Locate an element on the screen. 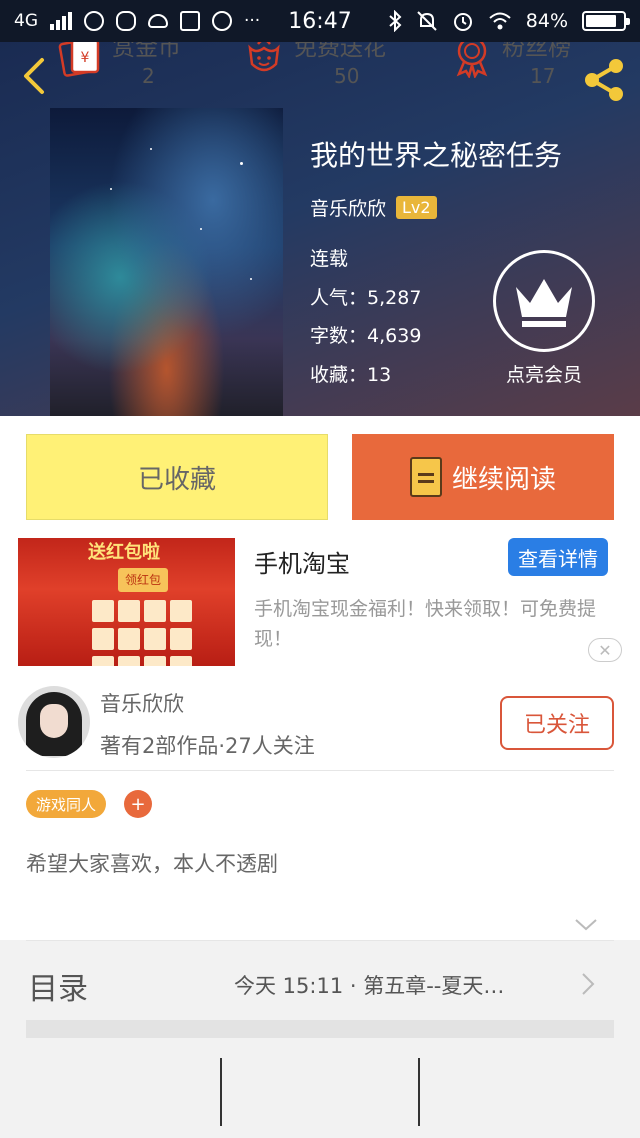 The height and width of the screenshot is (1138, 640). ad-hongbao-label: 领红包 is located at coordinates (143, 580).